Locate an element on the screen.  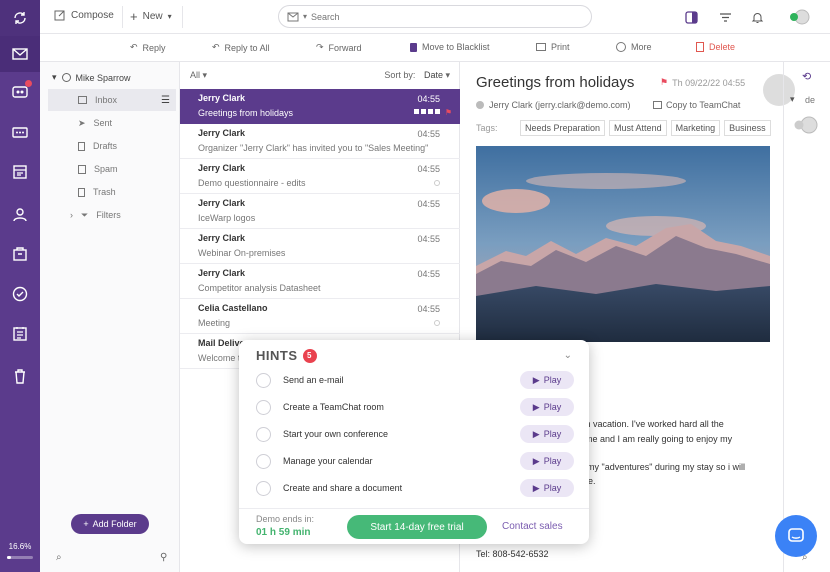
folder-drafts: Drafts is located at coordinates (112, 146).